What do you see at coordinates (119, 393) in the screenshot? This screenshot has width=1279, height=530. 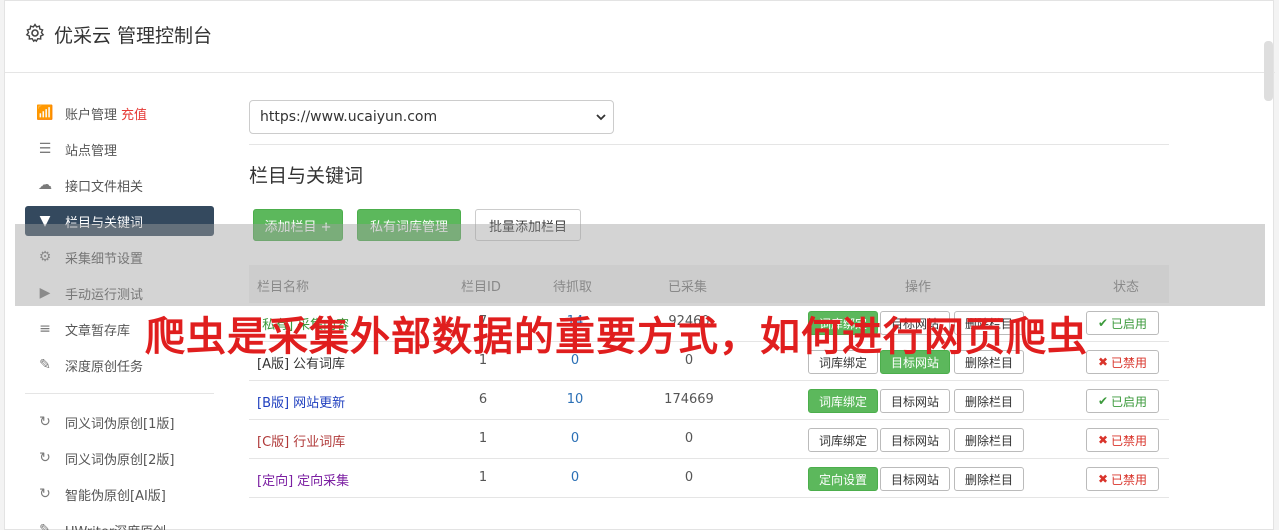 I see `sidebar-divider` at bounding box center [119, 393].